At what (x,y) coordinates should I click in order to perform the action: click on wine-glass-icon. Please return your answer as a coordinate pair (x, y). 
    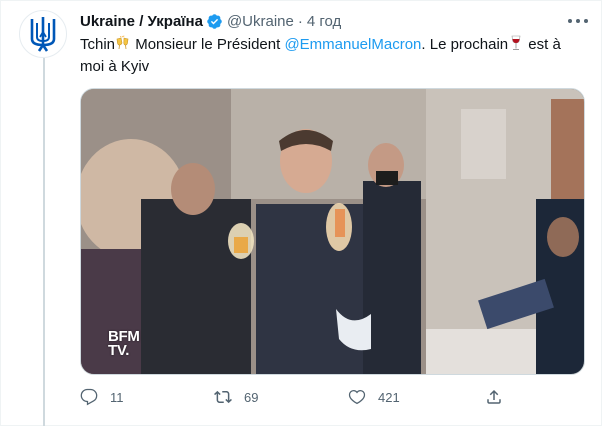
    Looking at the image, I should click on (516, 42).